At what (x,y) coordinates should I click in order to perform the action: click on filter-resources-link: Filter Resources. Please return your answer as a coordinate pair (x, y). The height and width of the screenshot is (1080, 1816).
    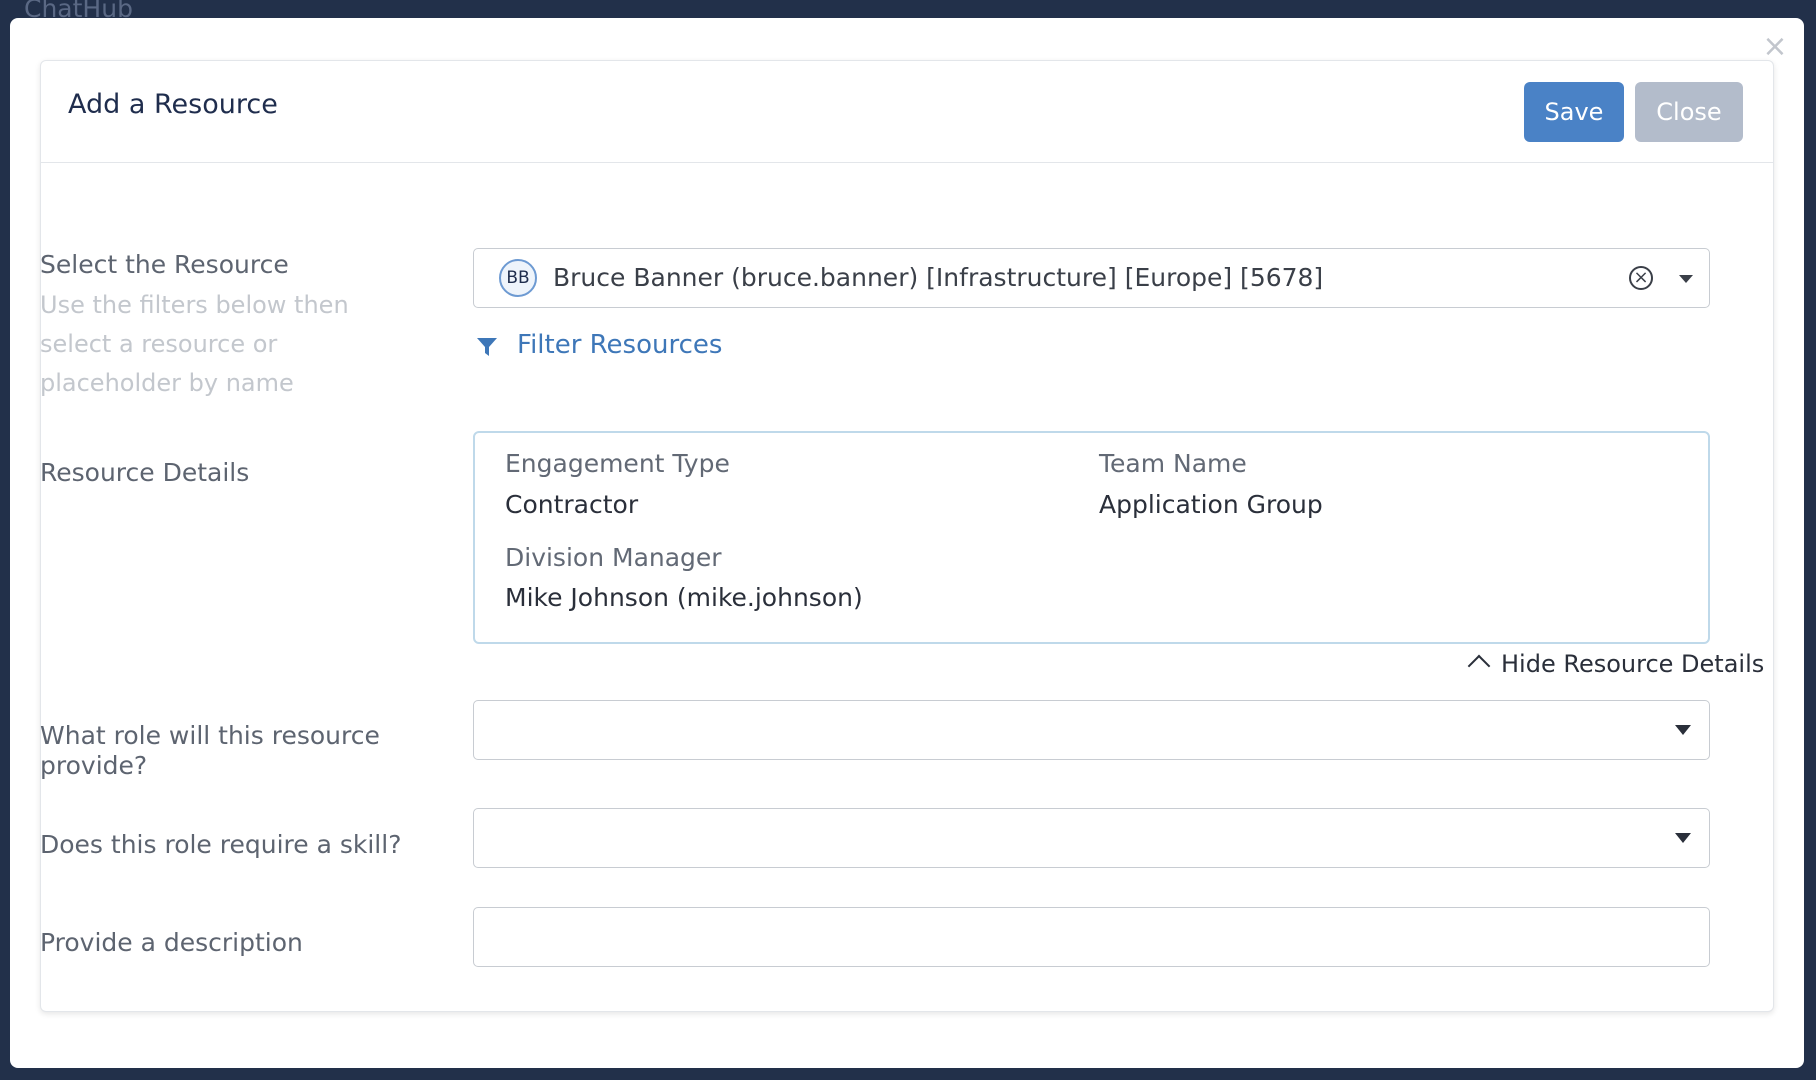
    Looking at the image, I should click on (619, 345).